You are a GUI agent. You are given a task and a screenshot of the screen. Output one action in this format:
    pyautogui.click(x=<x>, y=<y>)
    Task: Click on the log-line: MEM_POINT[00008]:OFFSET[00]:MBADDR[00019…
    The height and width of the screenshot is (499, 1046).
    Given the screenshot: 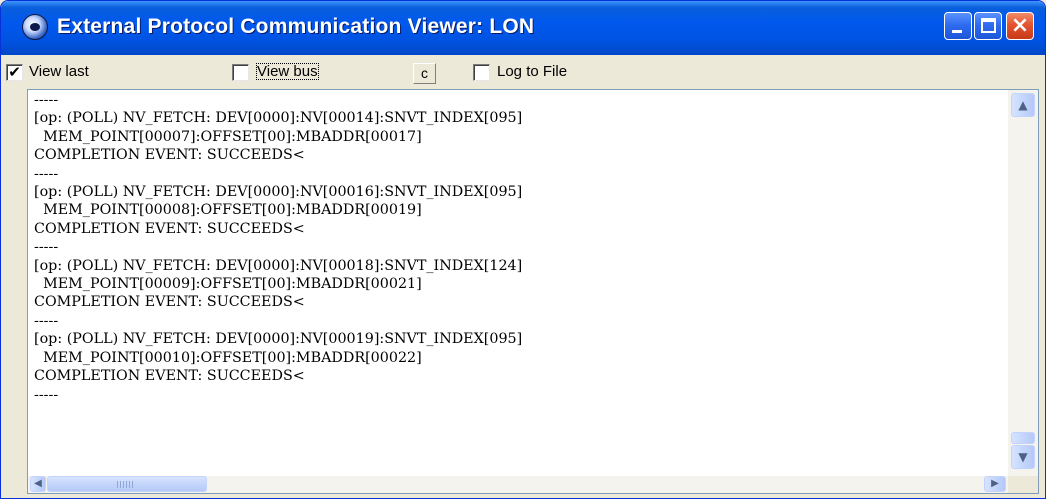 What is the action you would take?
    pyautogui.click(x=228, y=210)
    